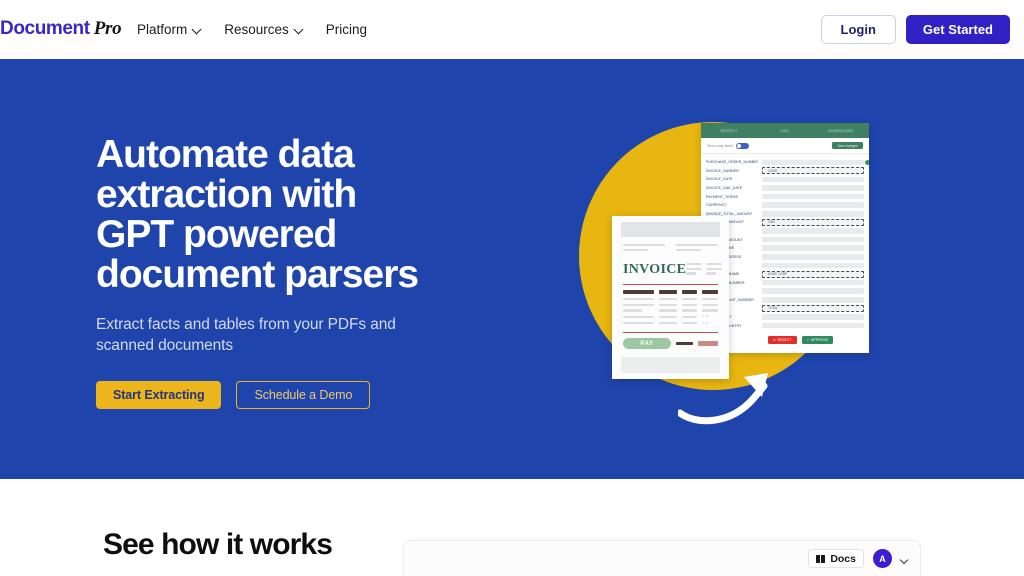 The image size is (1024, 576). I want to click on toolbar-label: Show only fields, so click(720, 145).